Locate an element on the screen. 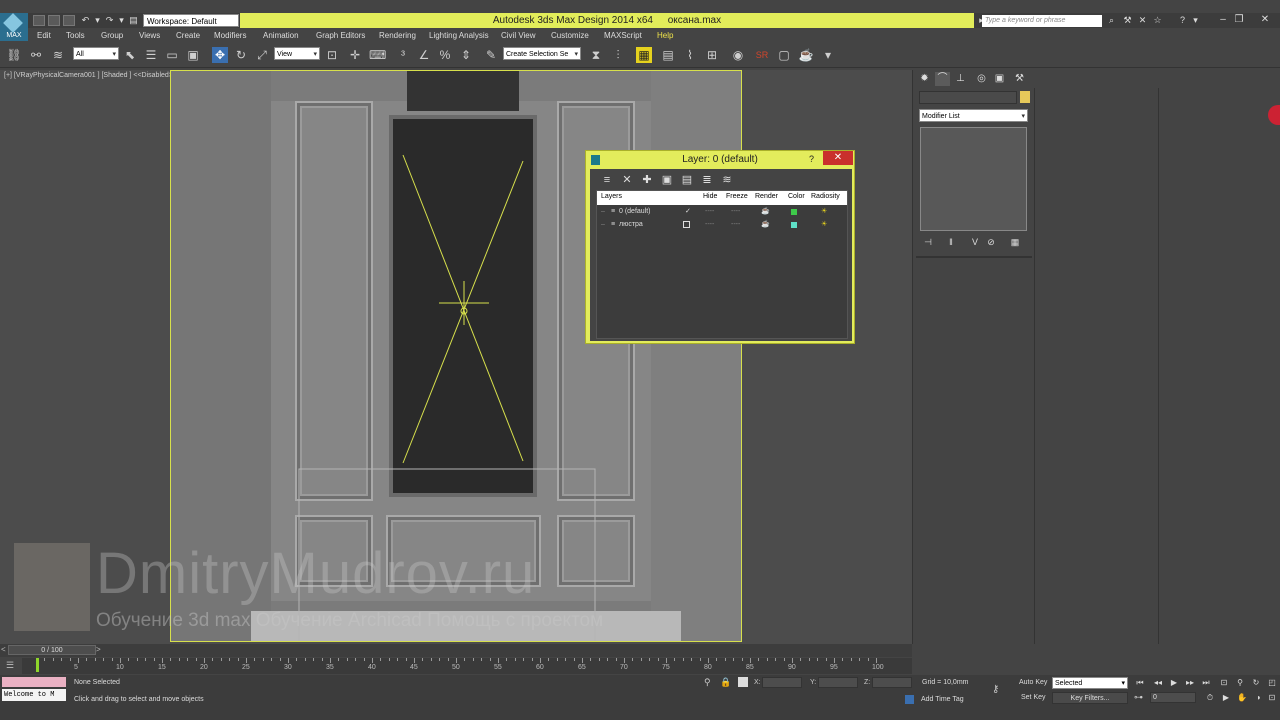  utilities-tab-icon: ⚒ is located at coordinates (1019, 79).